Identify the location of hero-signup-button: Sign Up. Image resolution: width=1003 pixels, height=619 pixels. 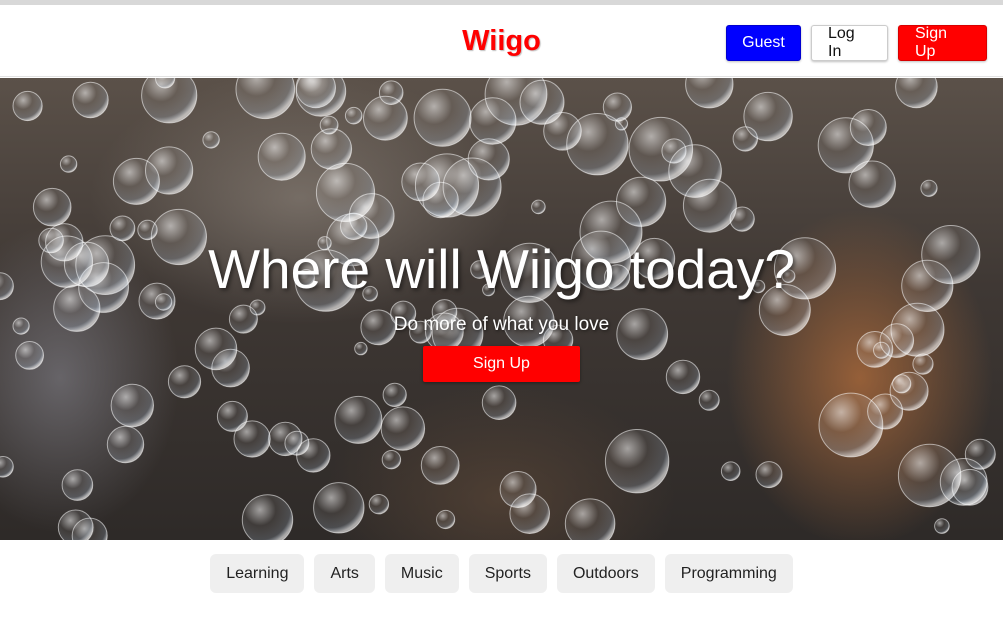
(501, 364).